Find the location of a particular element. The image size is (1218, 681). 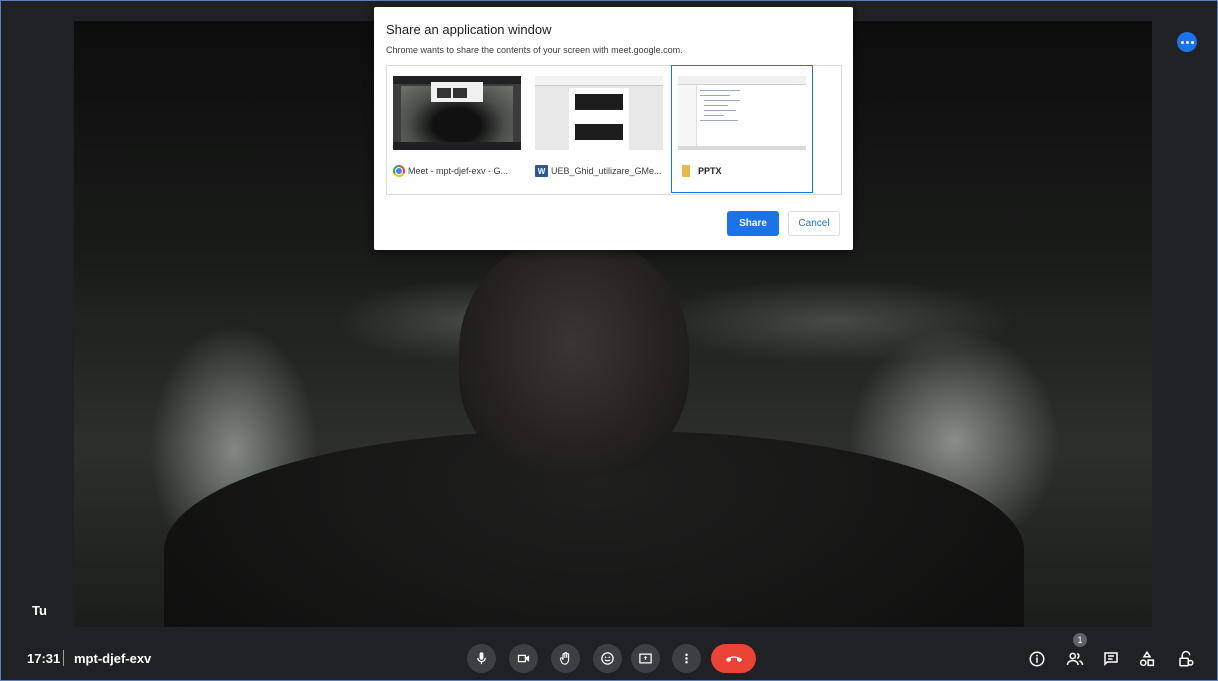

participant-count-badge: 1 is located at coordinates (1080, 640).